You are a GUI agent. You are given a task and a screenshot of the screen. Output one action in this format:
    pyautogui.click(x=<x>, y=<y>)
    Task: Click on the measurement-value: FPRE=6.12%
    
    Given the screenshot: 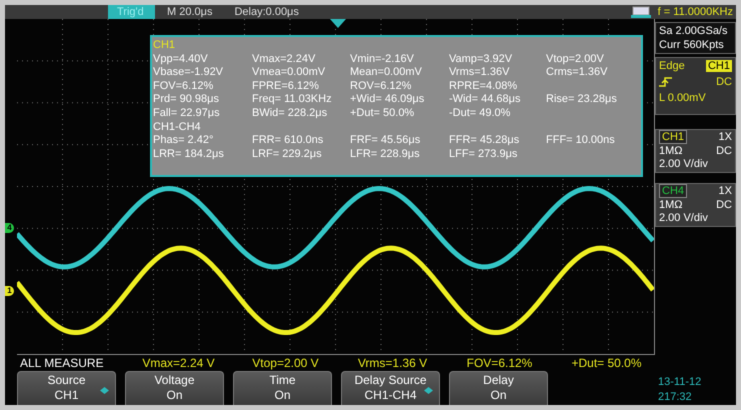 What is the action you would take?
    pyautogui.click(x=286, y=87)
    